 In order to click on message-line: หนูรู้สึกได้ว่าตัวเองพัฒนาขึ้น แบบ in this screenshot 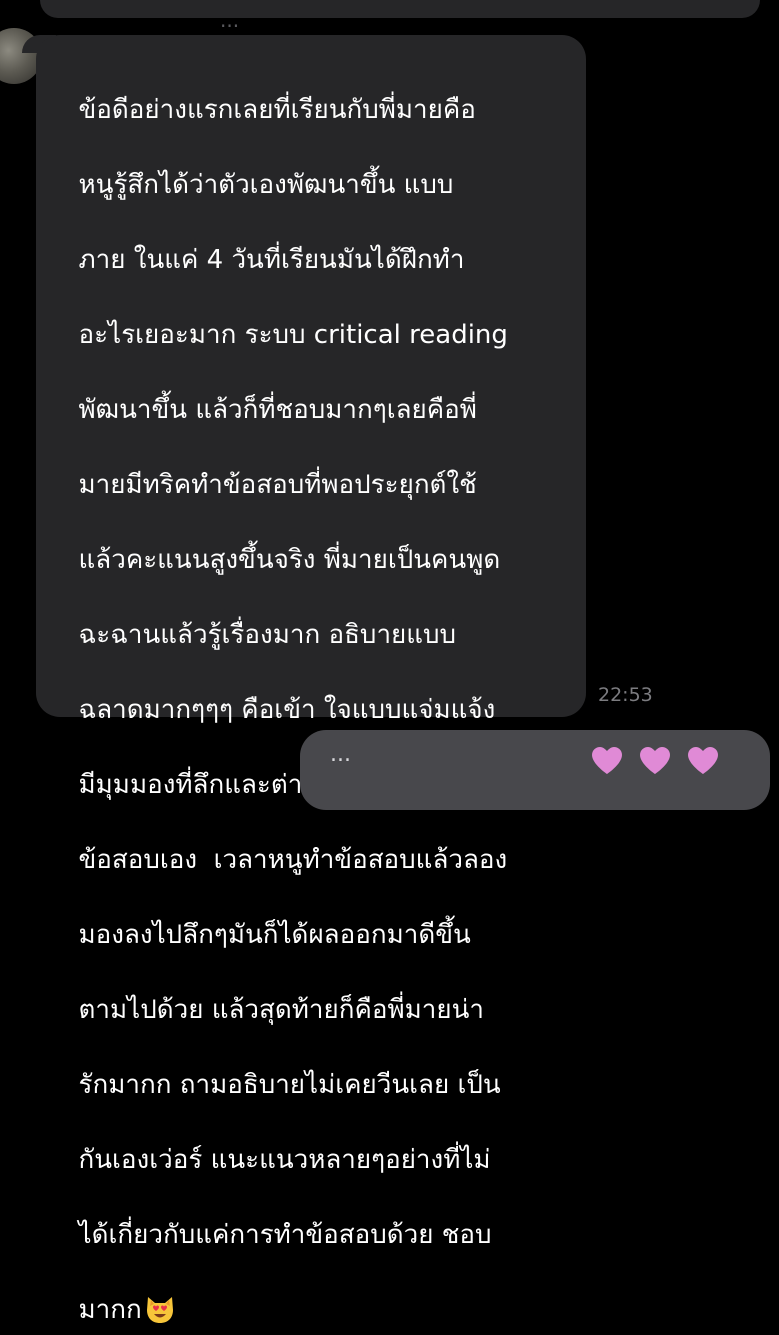, I will do `click(266, 185)`.